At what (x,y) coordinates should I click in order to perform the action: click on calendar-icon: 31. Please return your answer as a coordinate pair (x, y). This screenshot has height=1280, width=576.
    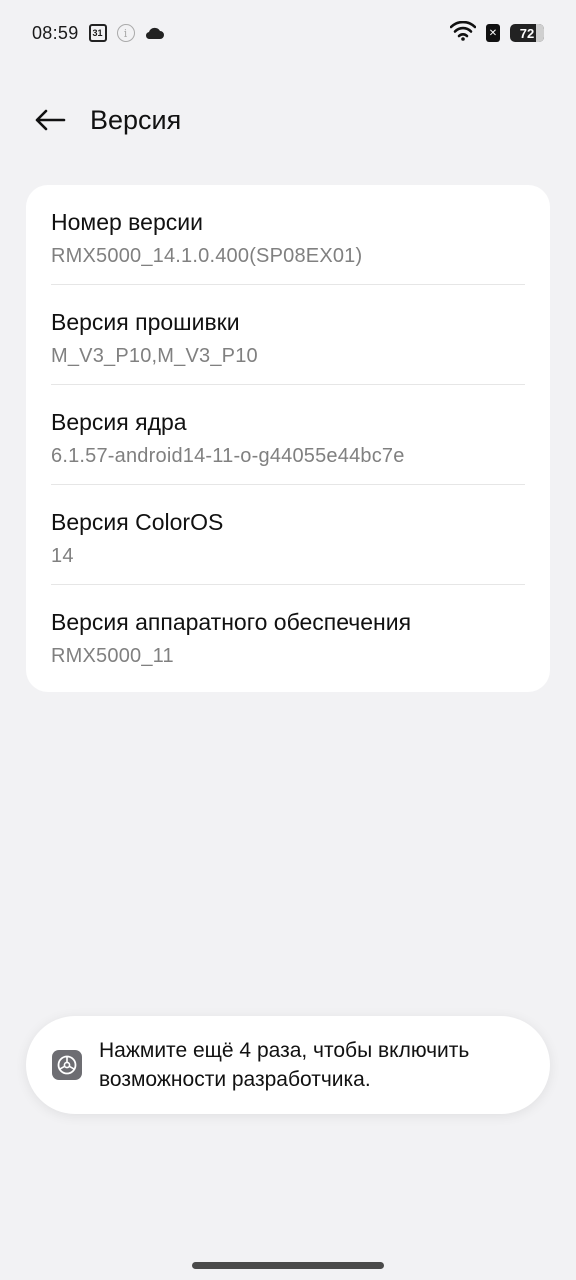
    Looking at the image, I should click on (97, 33).